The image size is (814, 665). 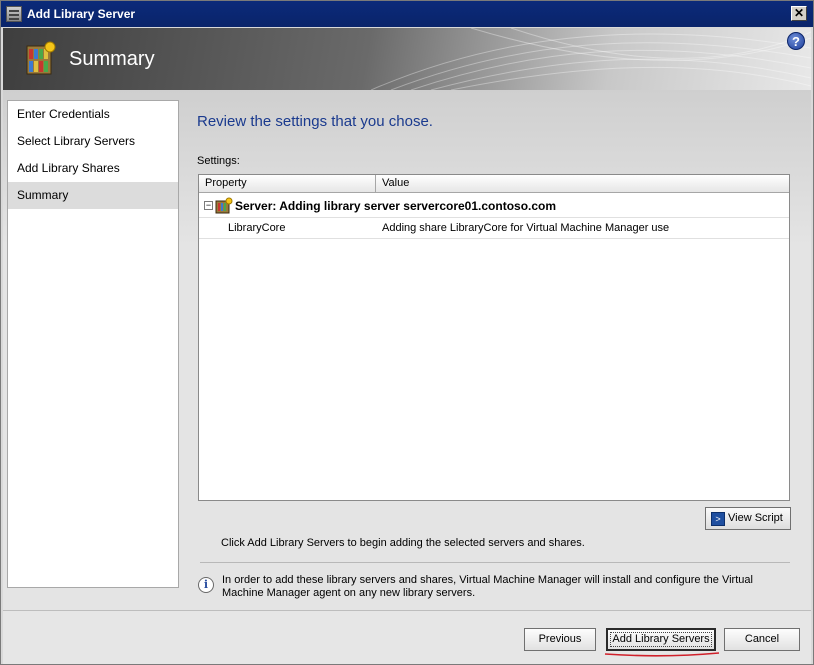 What do you see at coordinates (662, 654) in the screenshot?
I see `annotation-underline` at bounding box center [662, 654].